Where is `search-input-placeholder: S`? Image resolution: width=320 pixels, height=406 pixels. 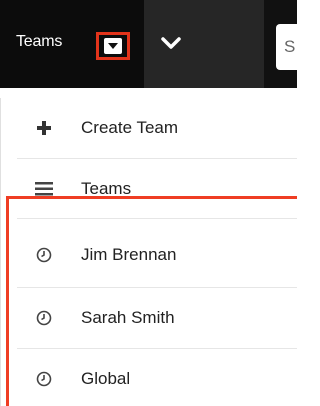
search-input-placeholder: S is located at coordinates (290, 46).